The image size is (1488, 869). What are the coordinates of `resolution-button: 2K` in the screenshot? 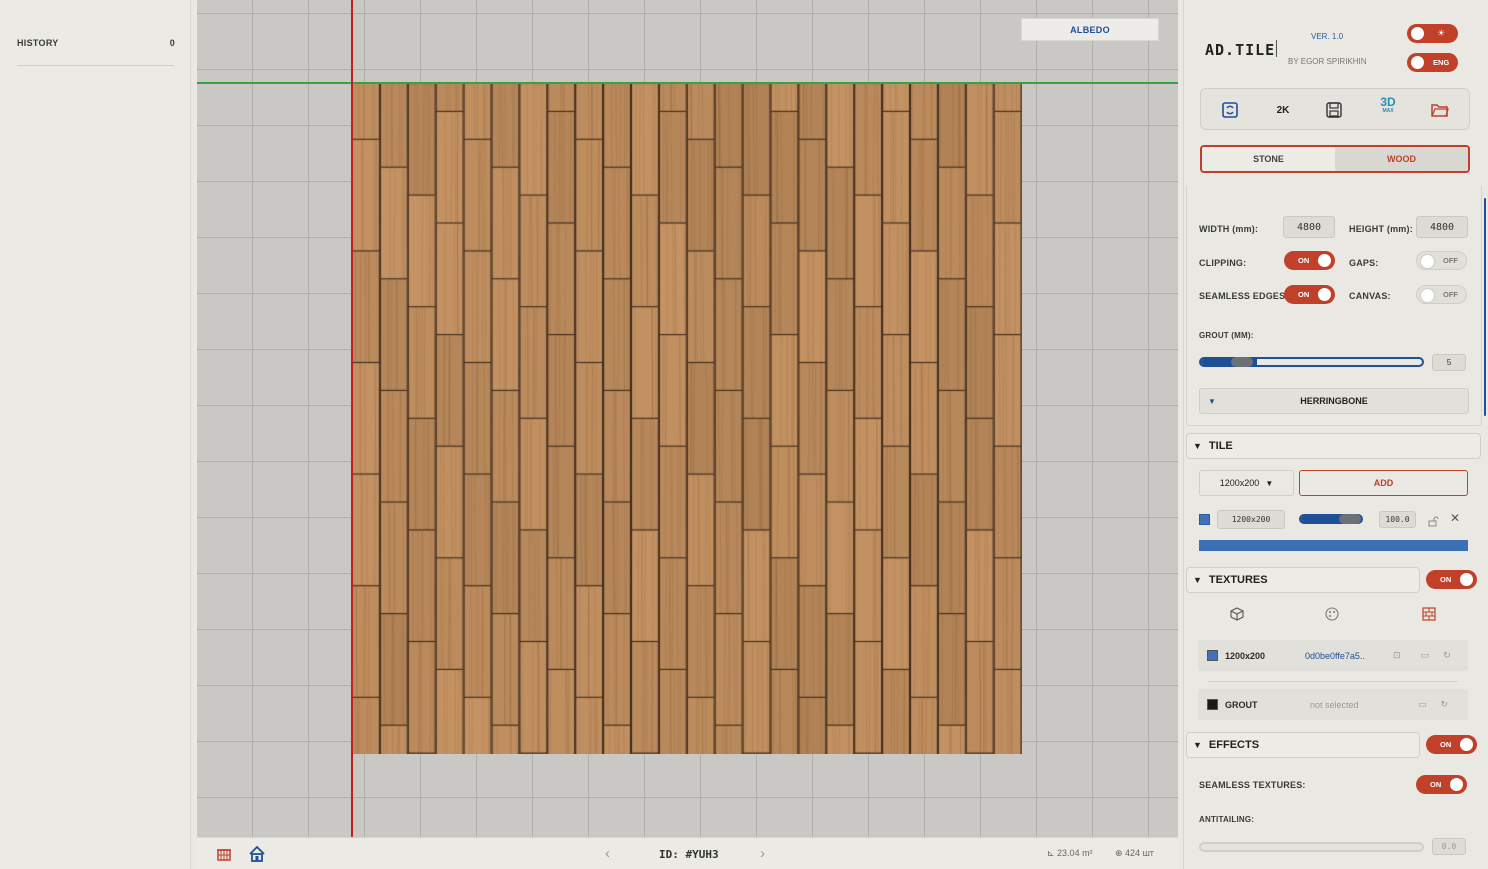 It's located at (1283, 110).